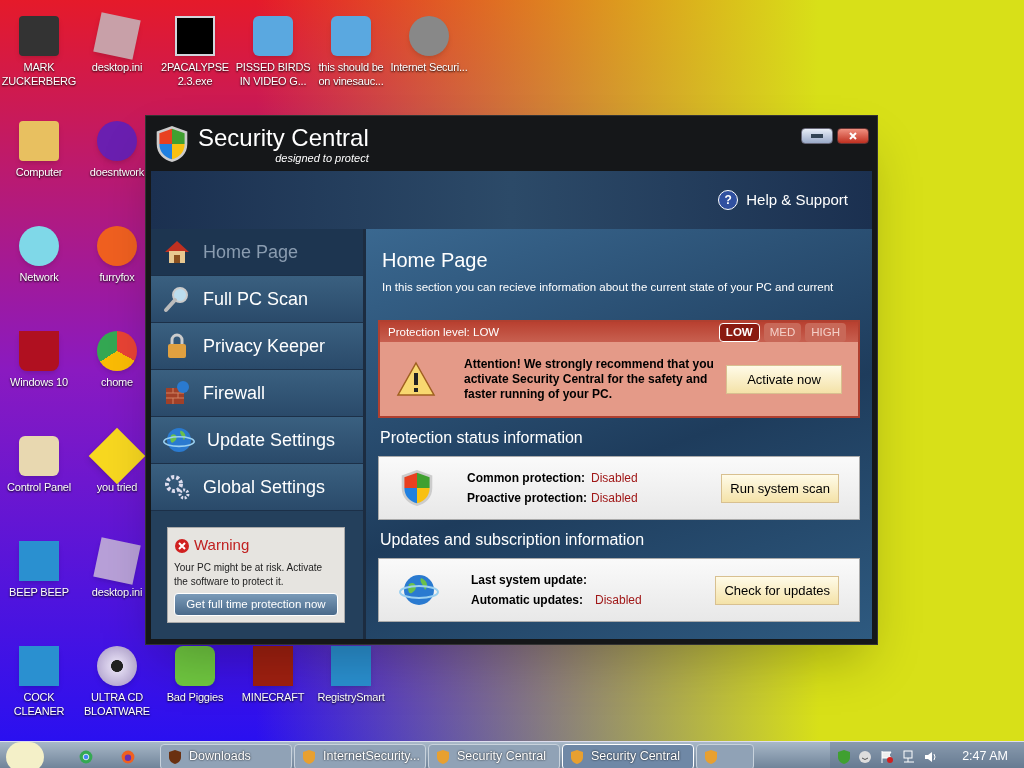  What do you see at coordinates (322, 158) in the screenshot?
I see `window-subtitle: designed to protect` at bounding box center [322, 158].